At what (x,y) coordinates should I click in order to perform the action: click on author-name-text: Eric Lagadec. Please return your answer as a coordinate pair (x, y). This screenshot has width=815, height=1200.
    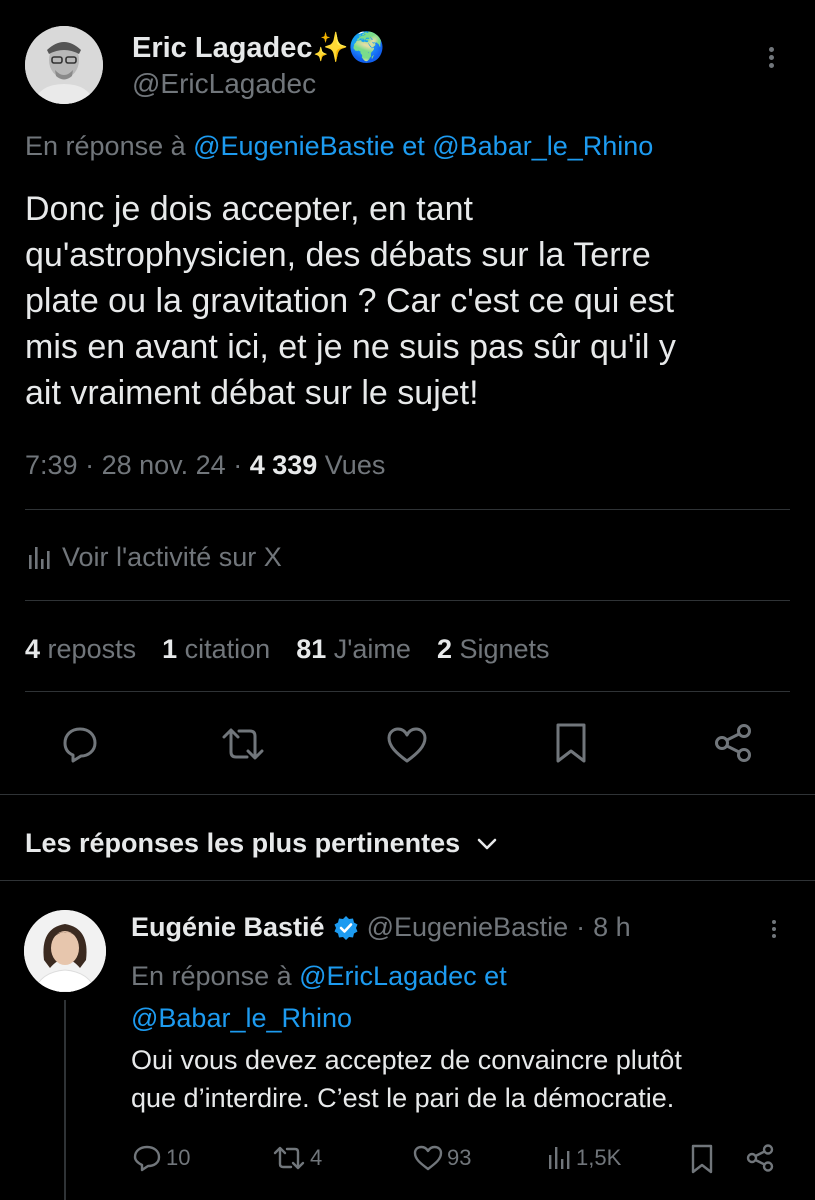
    Looking at the image, I should click on (222, 48).